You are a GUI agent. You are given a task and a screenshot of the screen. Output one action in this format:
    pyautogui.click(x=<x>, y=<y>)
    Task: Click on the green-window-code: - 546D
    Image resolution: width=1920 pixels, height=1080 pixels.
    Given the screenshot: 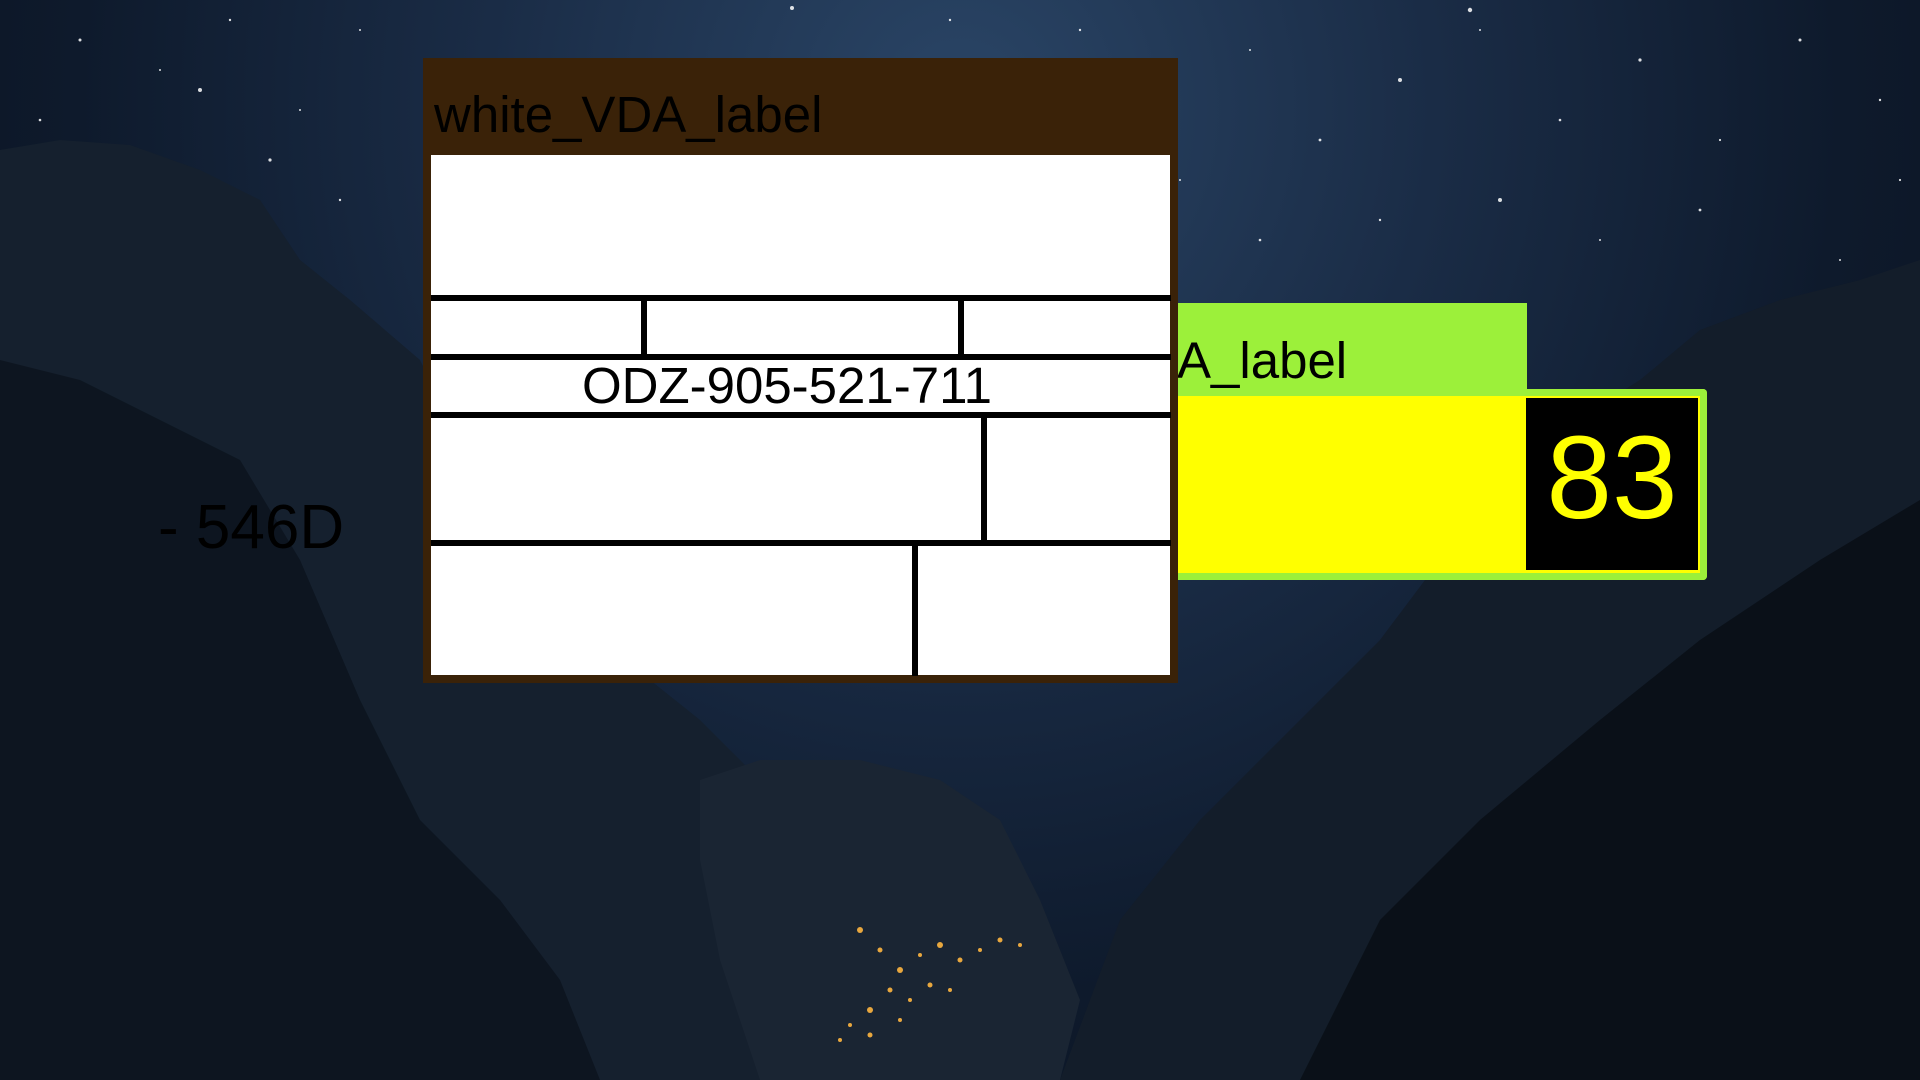 What is the action you would take?
    pyautogui.click(x=251, y=527)
    